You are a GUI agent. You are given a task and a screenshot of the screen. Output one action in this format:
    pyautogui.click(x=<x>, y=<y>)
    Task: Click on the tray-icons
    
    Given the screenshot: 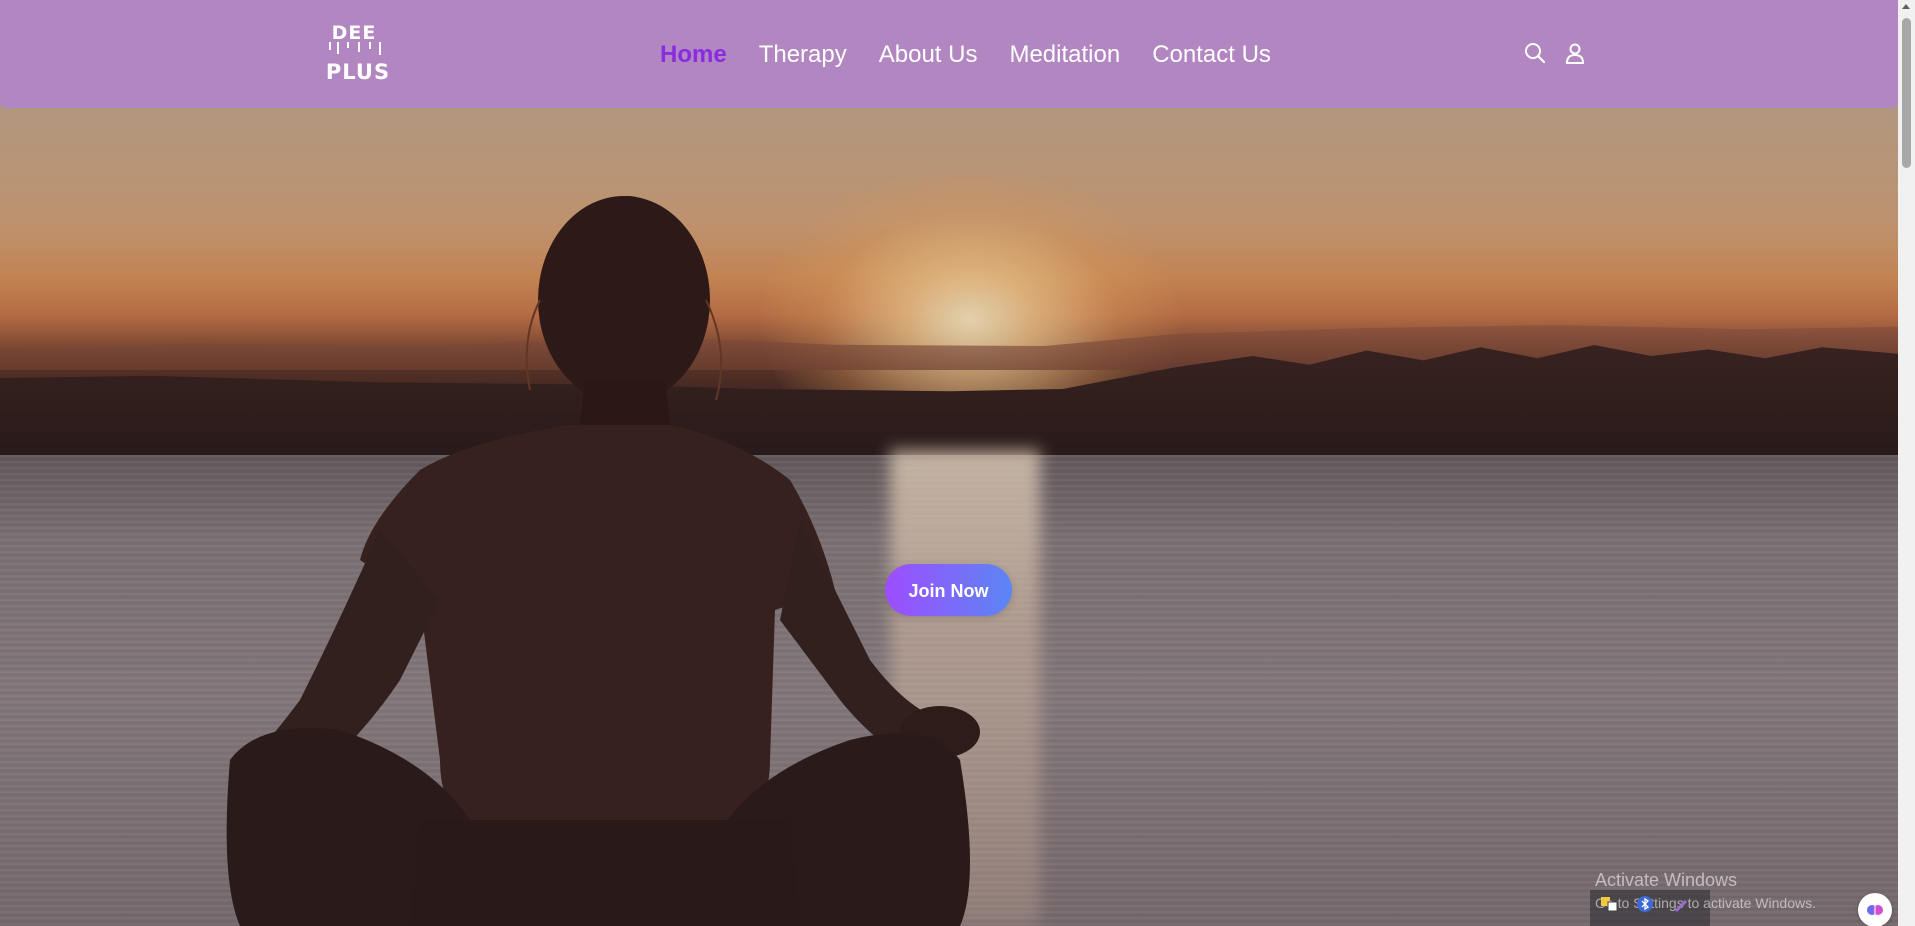 What is the action you would take?
    pyautogui.click(x=1645, y=904)
    